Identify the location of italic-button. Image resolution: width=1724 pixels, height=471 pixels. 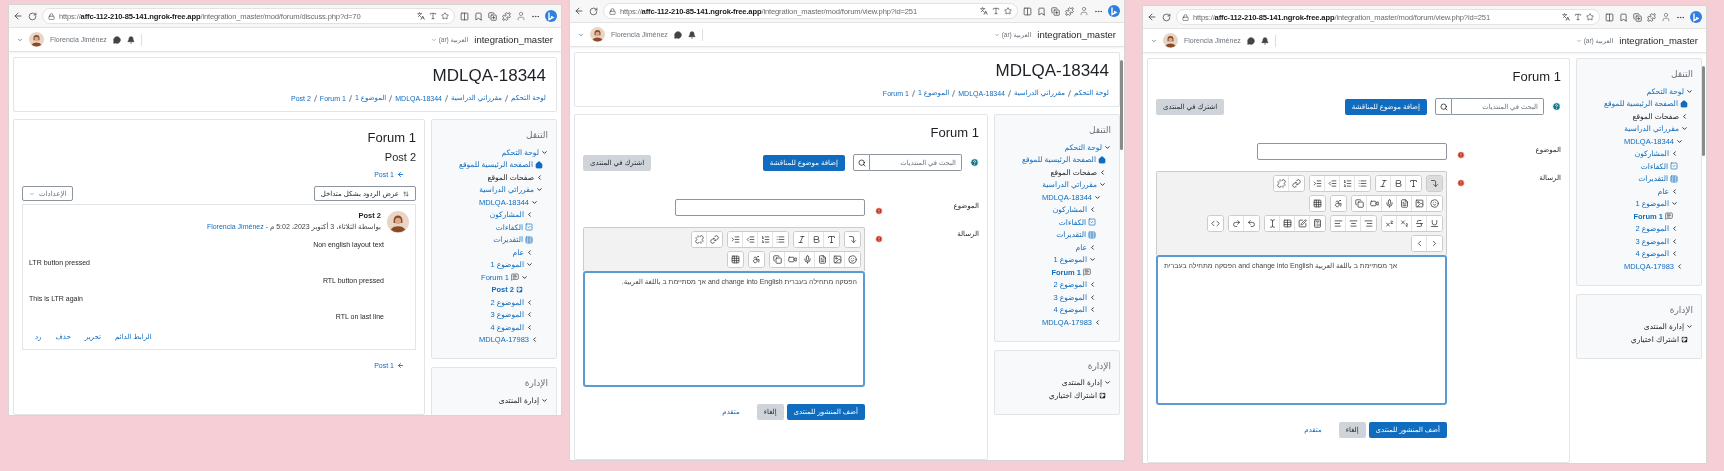
(801, 239).